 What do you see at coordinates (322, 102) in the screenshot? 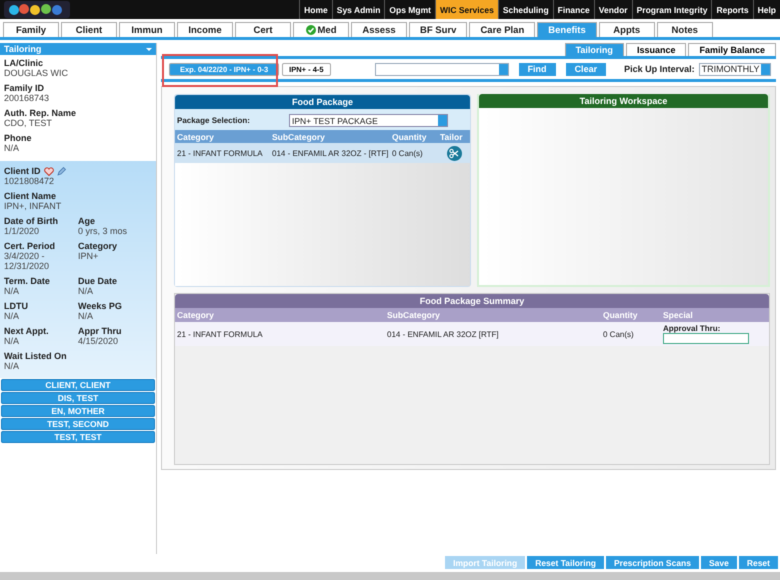
I see `panel-header: Food Package` at bounding box center [322, 102].